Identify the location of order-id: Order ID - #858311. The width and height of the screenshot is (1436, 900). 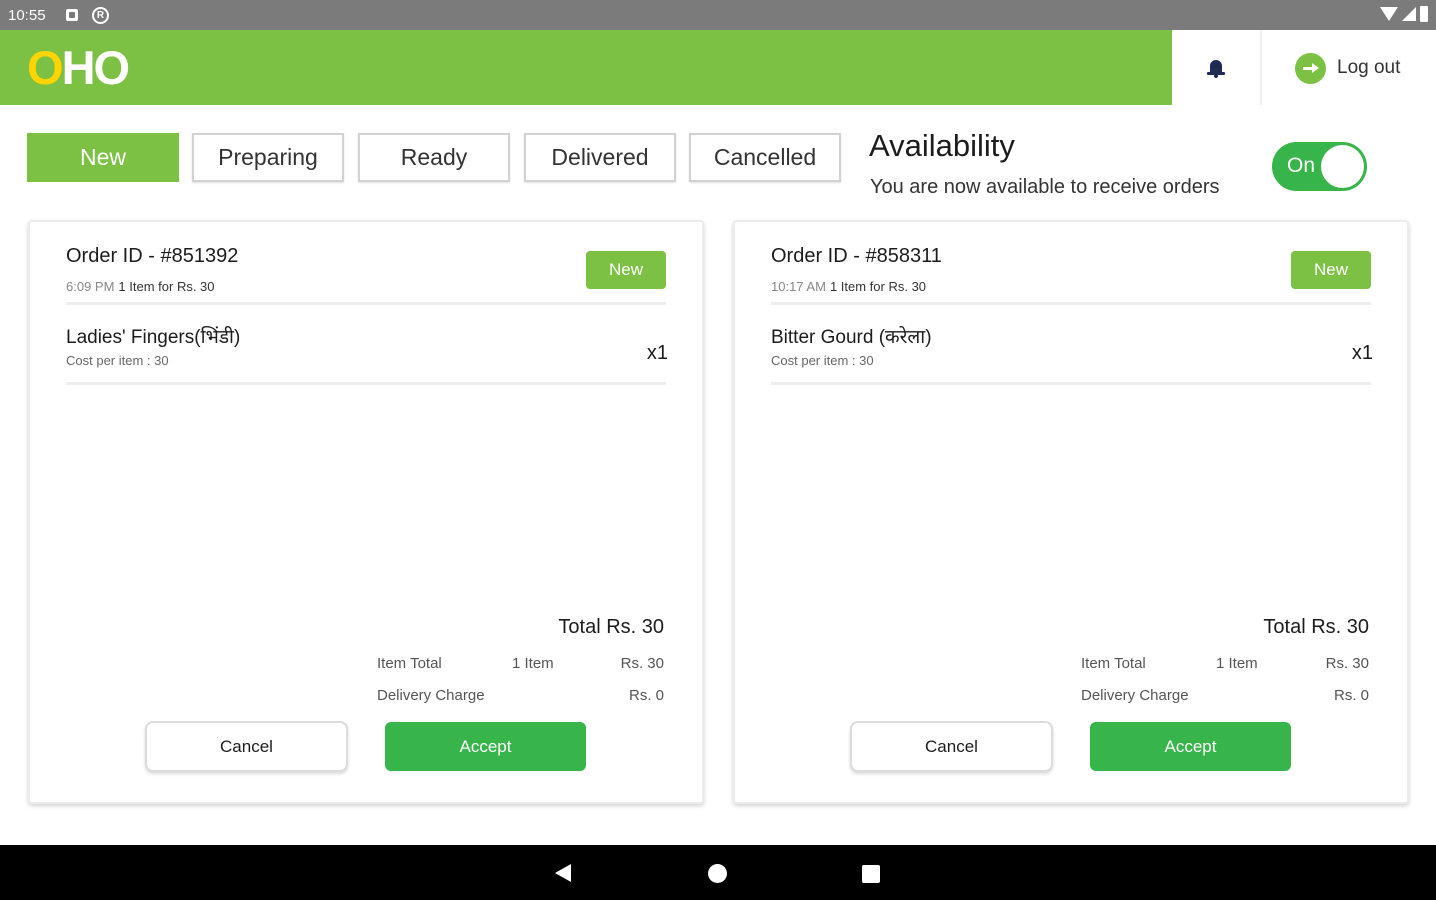
(856, 256).